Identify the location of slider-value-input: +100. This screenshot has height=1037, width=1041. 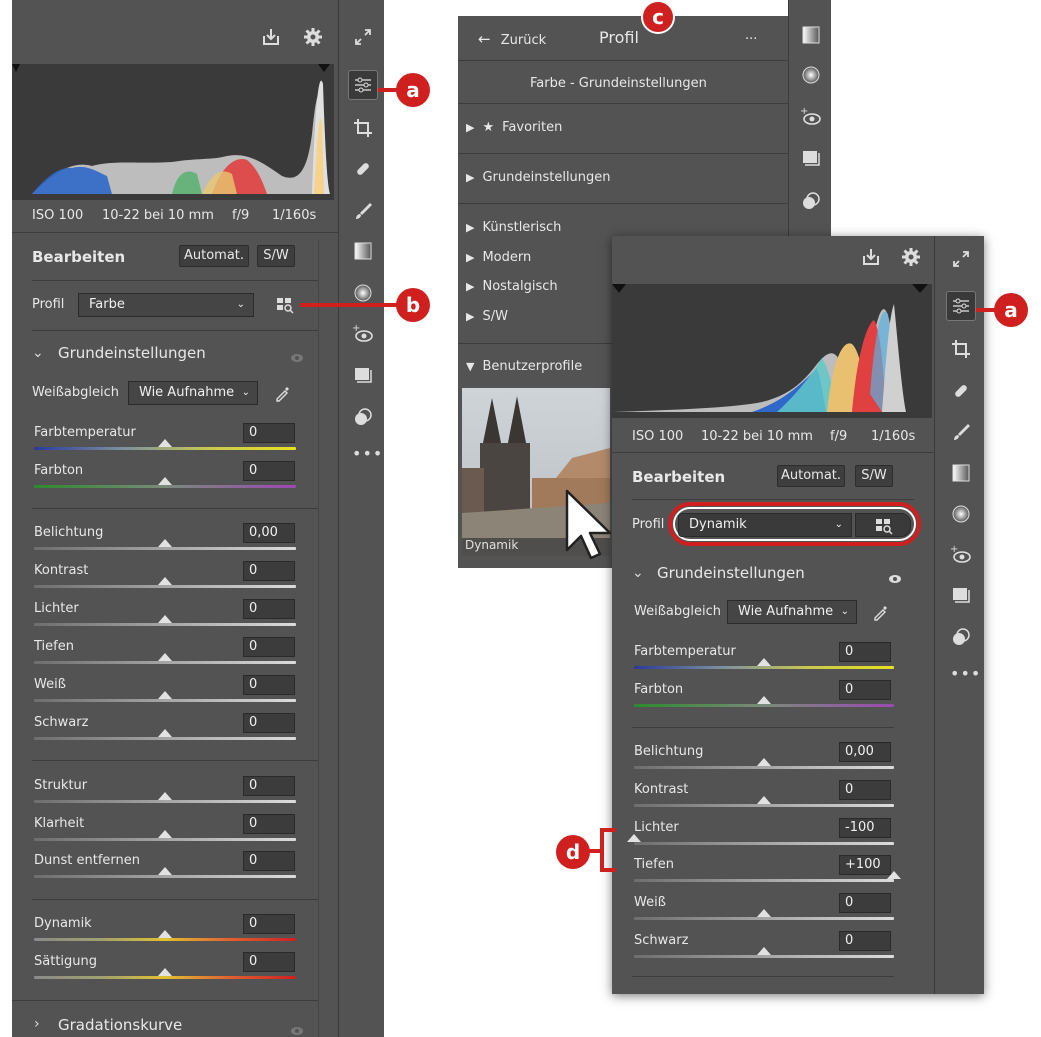
(865, 865).